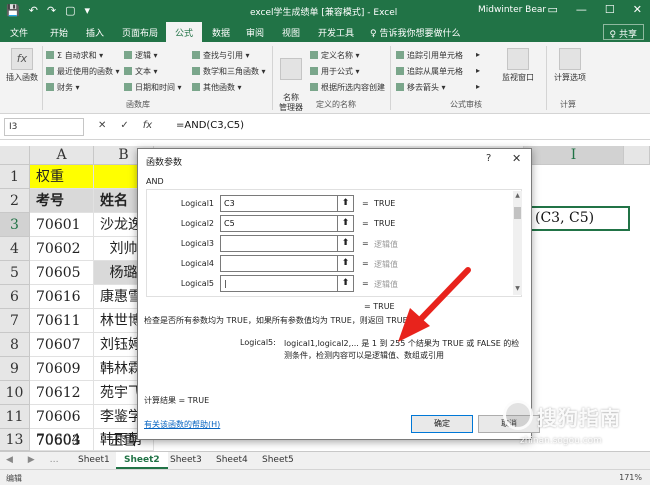 The image size is (650, 485). What do you see at coordinates (279, 223) in the screenshot?
I see `logical2-input: C5` at bounding box center [279, 223].